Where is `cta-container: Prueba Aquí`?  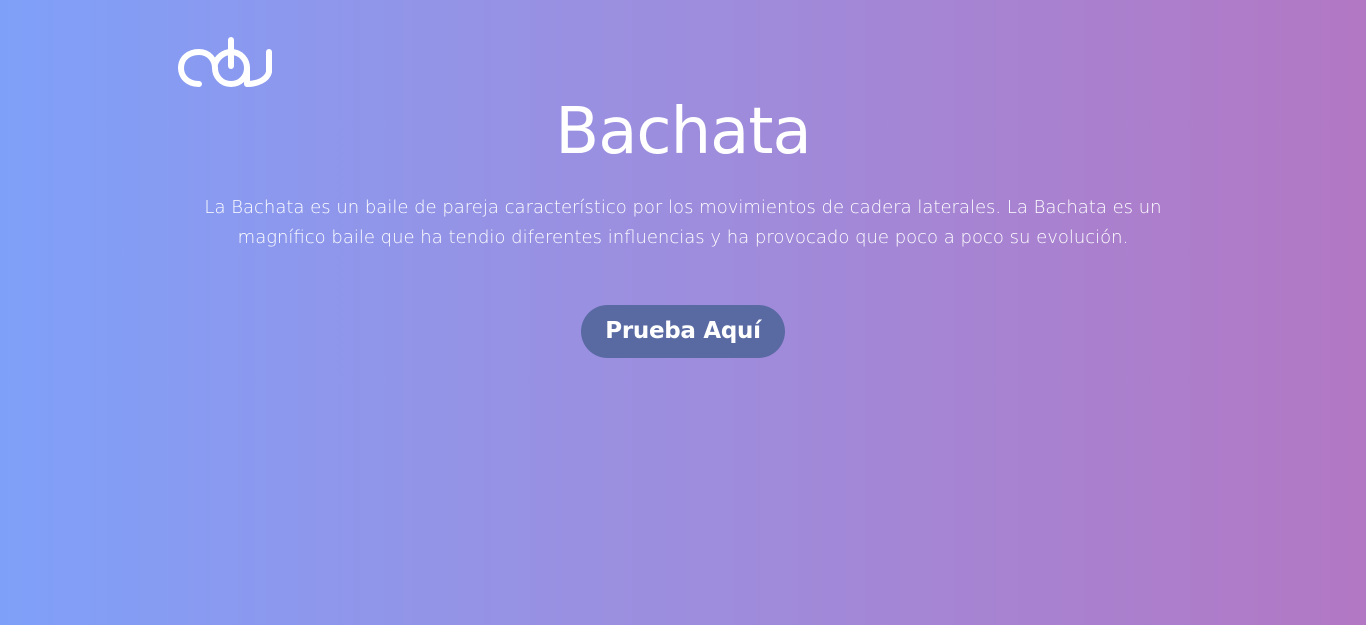 cta-container: Prueba Aquí is located at coordinates (683, 331).